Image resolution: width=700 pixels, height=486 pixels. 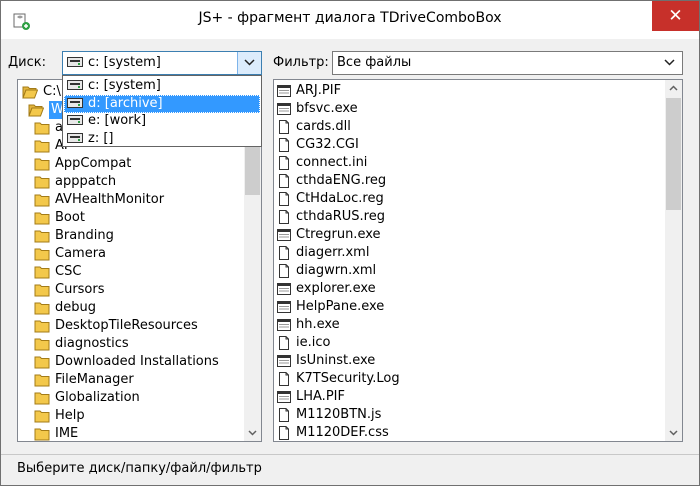 What do you see at coordinates (125, 103) in the screenshot?
I see `drive-option-label: d: [archive]` at bounding box center [125, 103].